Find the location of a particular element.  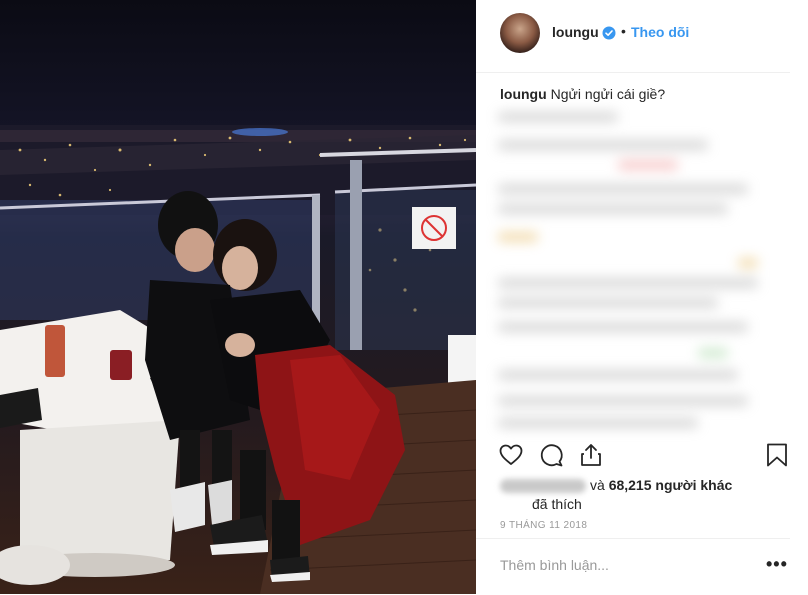

more-options-button: ••• is located at coordinates (777, 564).